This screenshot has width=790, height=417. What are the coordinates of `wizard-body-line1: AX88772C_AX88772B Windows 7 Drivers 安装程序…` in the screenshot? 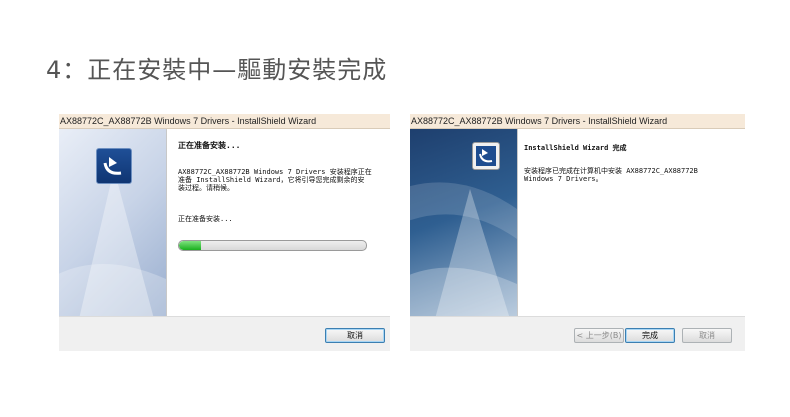 It's located at (275, 172).